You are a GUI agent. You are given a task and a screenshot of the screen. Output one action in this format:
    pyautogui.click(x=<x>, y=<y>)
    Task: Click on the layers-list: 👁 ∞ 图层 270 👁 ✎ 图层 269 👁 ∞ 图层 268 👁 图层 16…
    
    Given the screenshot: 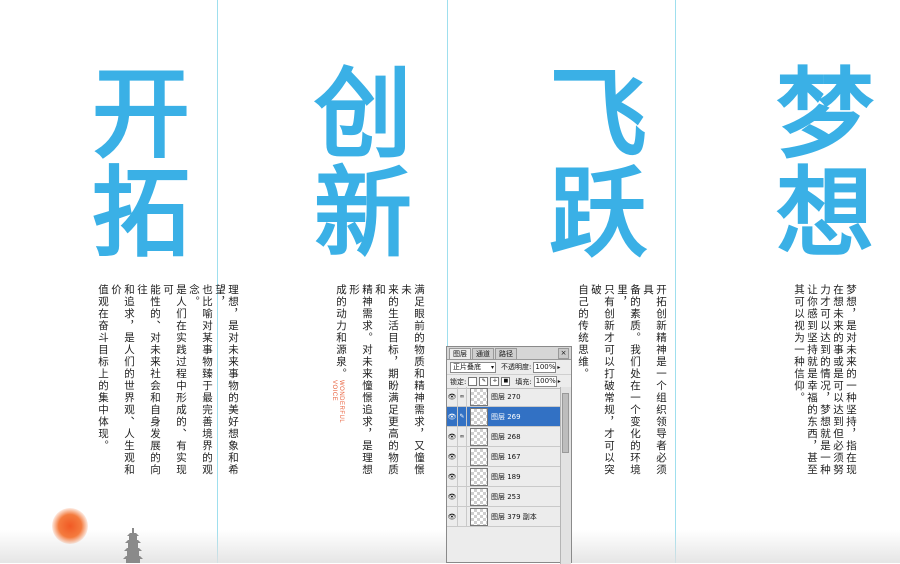 What is the action you would take?
    pyautogui.click(x=504, y=456)
    